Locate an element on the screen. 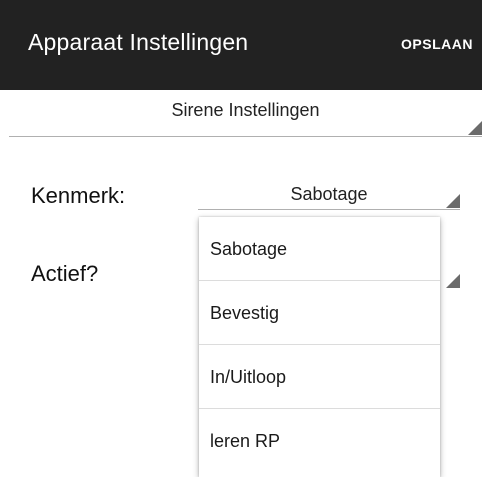 The width and height of the screenshot is (482, 477). dropdown-option-label: Sabotage is located at coordinates (249, 249).